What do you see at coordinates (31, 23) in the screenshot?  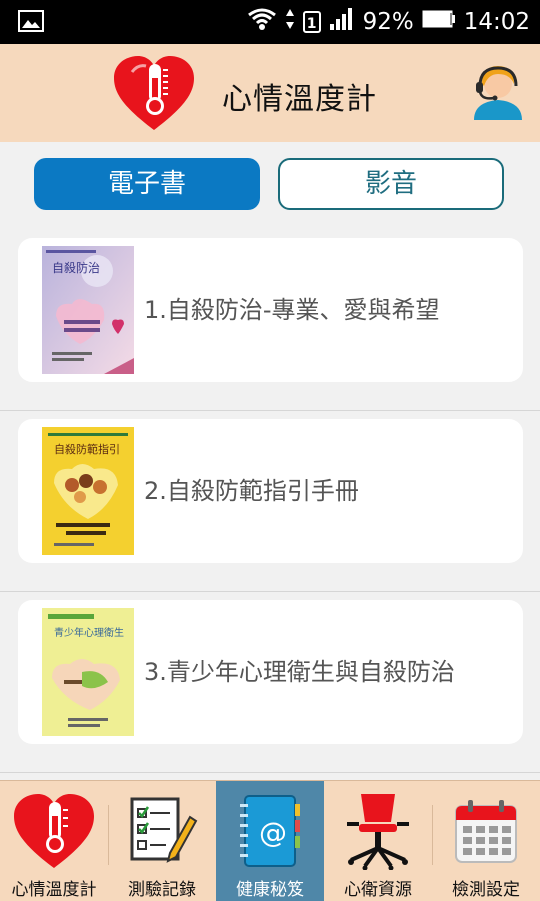 I see `gallery-icon` at bounding box center [31, 23].